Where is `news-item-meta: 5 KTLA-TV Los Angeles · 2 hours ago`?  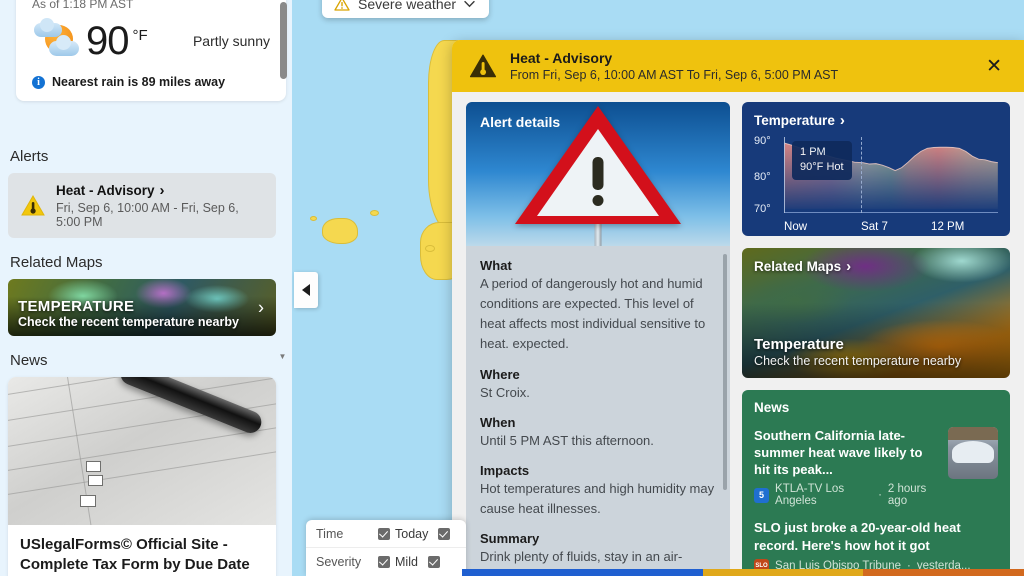 news-item-meta: 5 KTLA-TV Los Angeles · 2 hours ago is located at coordinates (847, 495).